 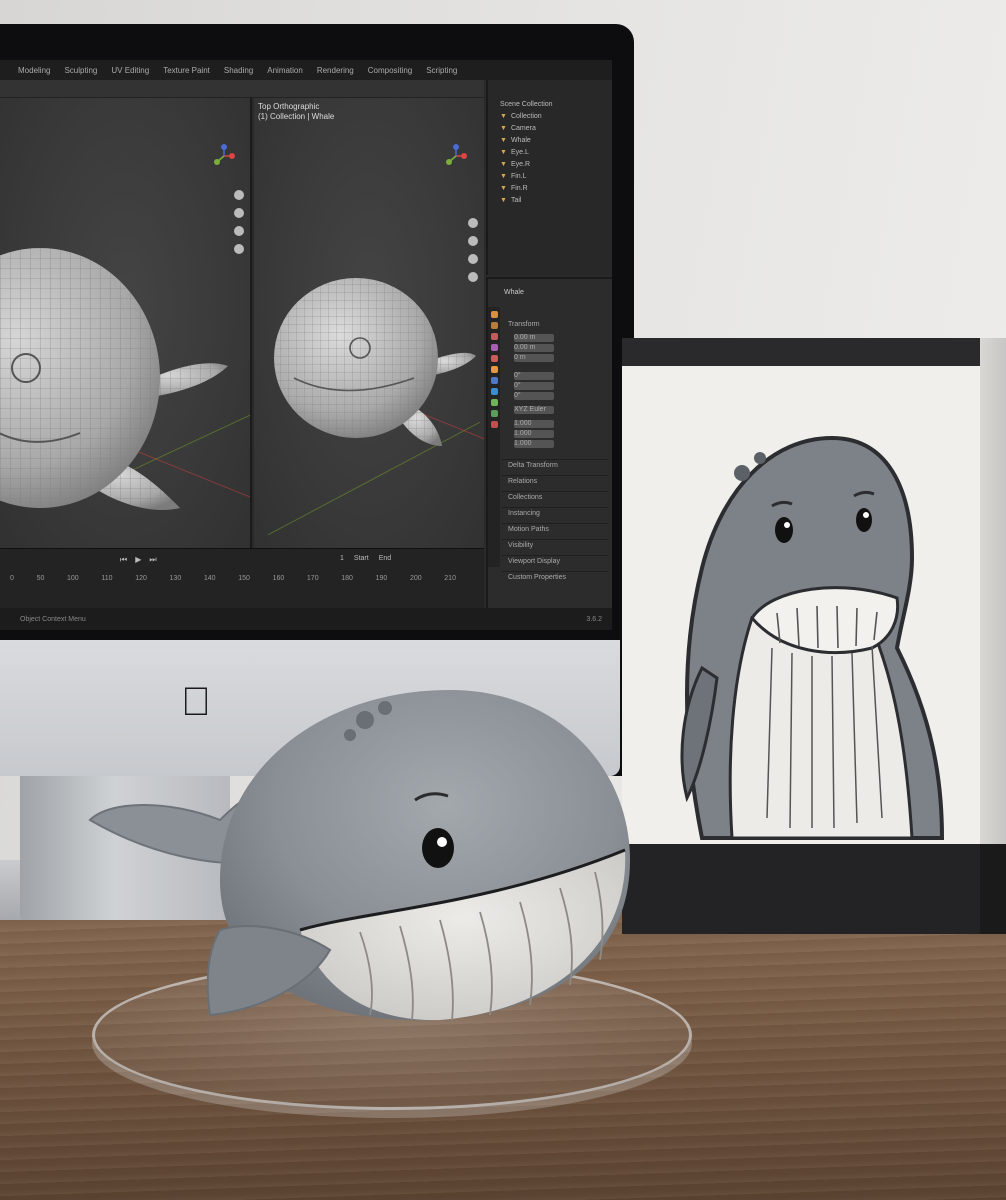 I want to click on viewport-perspective, so click(x=126, y=323).